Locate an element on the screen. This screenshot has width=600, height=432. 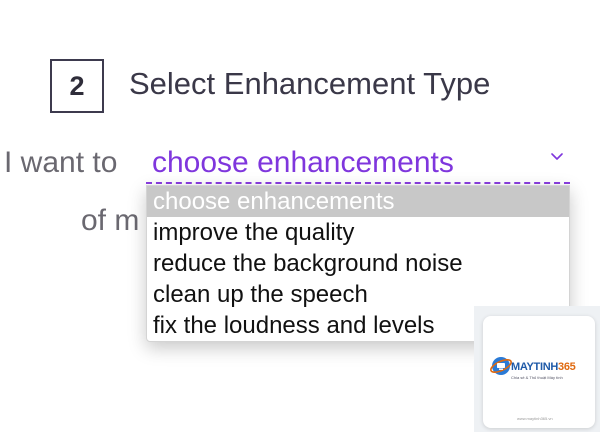
watermark-tagline: Chia sẻ & Thủ thuật Máy tính is located at coordinates (537, 377).